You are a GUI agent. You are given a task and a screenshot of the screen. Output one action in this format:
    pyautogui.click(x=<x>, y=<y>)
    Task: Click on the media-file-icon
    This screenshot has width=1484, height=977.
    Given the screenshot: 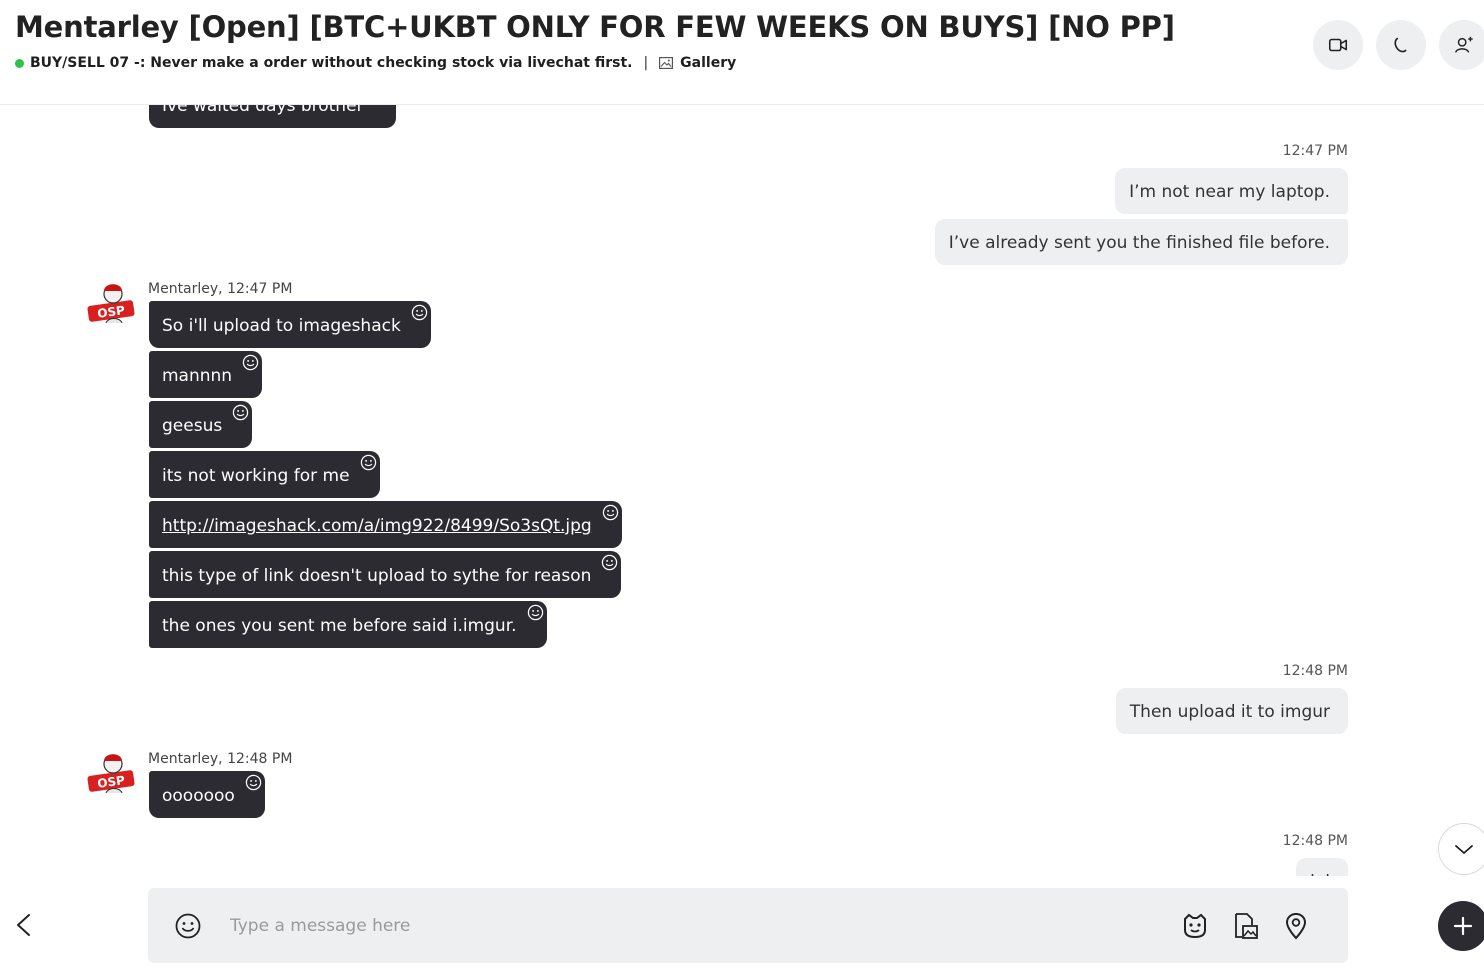 What is the action you would take?
    pyautogui.click(x=1245, y=926)
    